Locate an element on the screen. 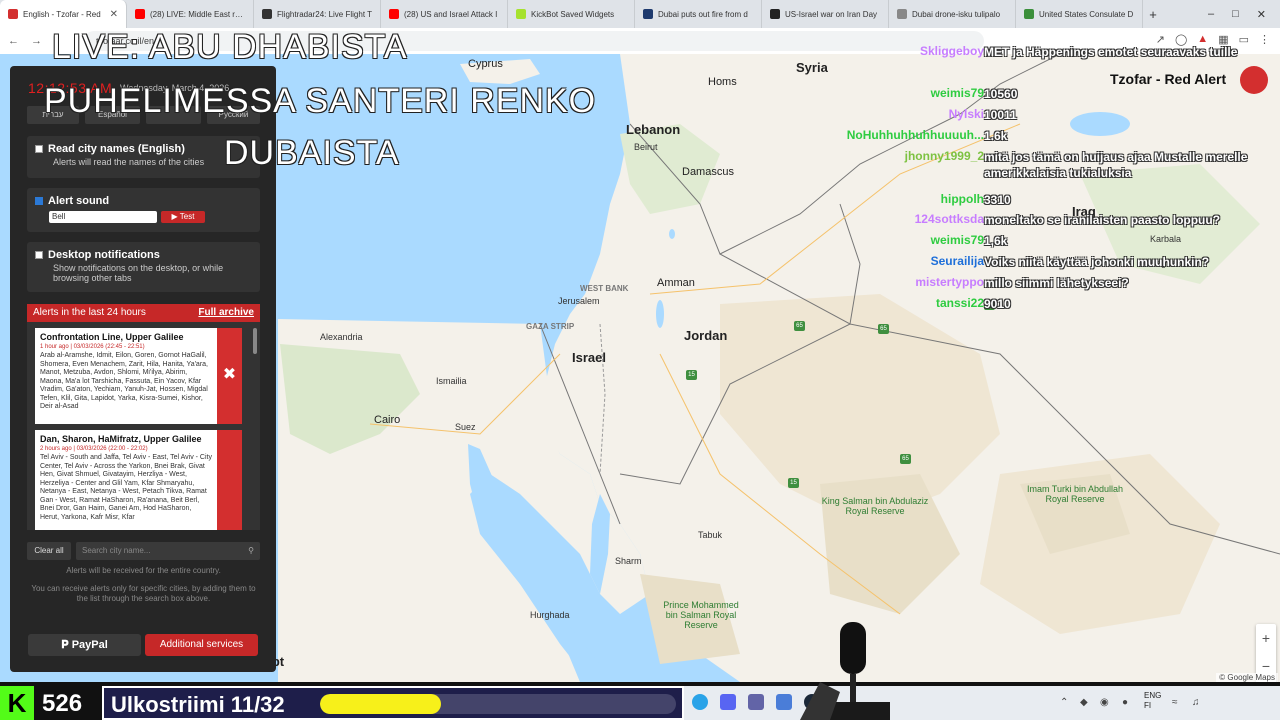 This screenshot has height=720, width=1280. full-archive-link: Full archive is located at coordinates (226, 313).